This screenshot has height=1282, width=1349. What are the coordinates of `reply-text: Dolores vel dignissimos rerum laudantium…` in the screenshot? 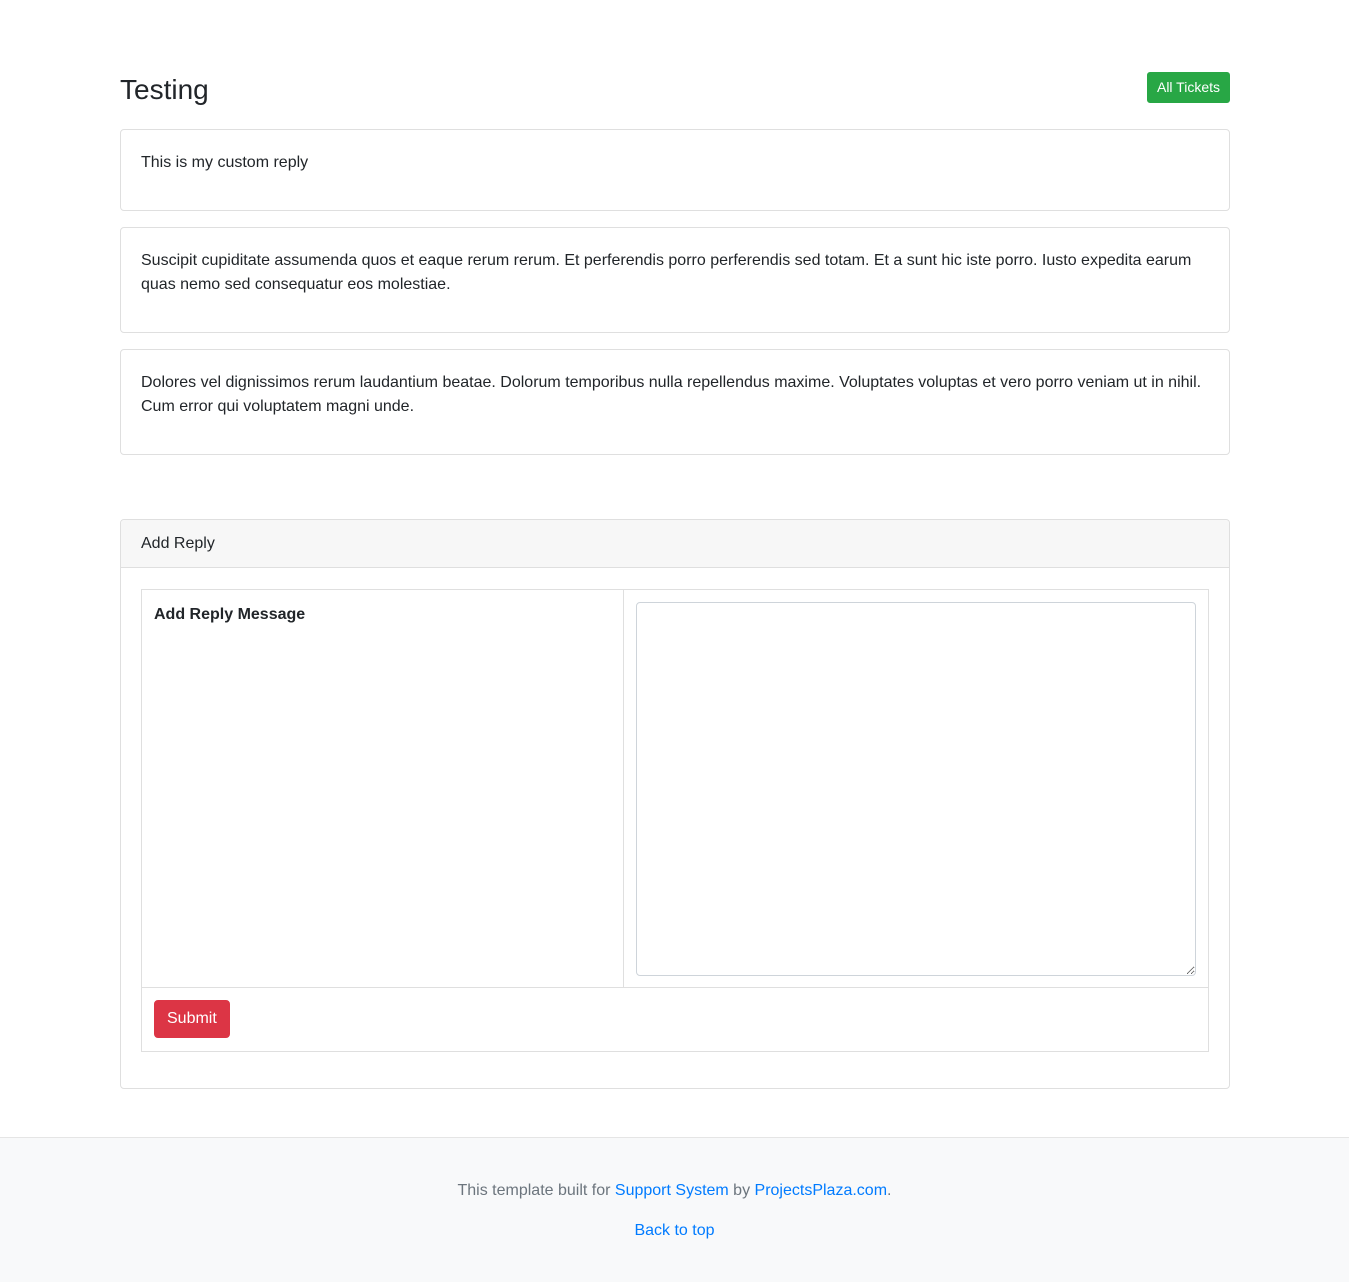 It's located at (671, 394).